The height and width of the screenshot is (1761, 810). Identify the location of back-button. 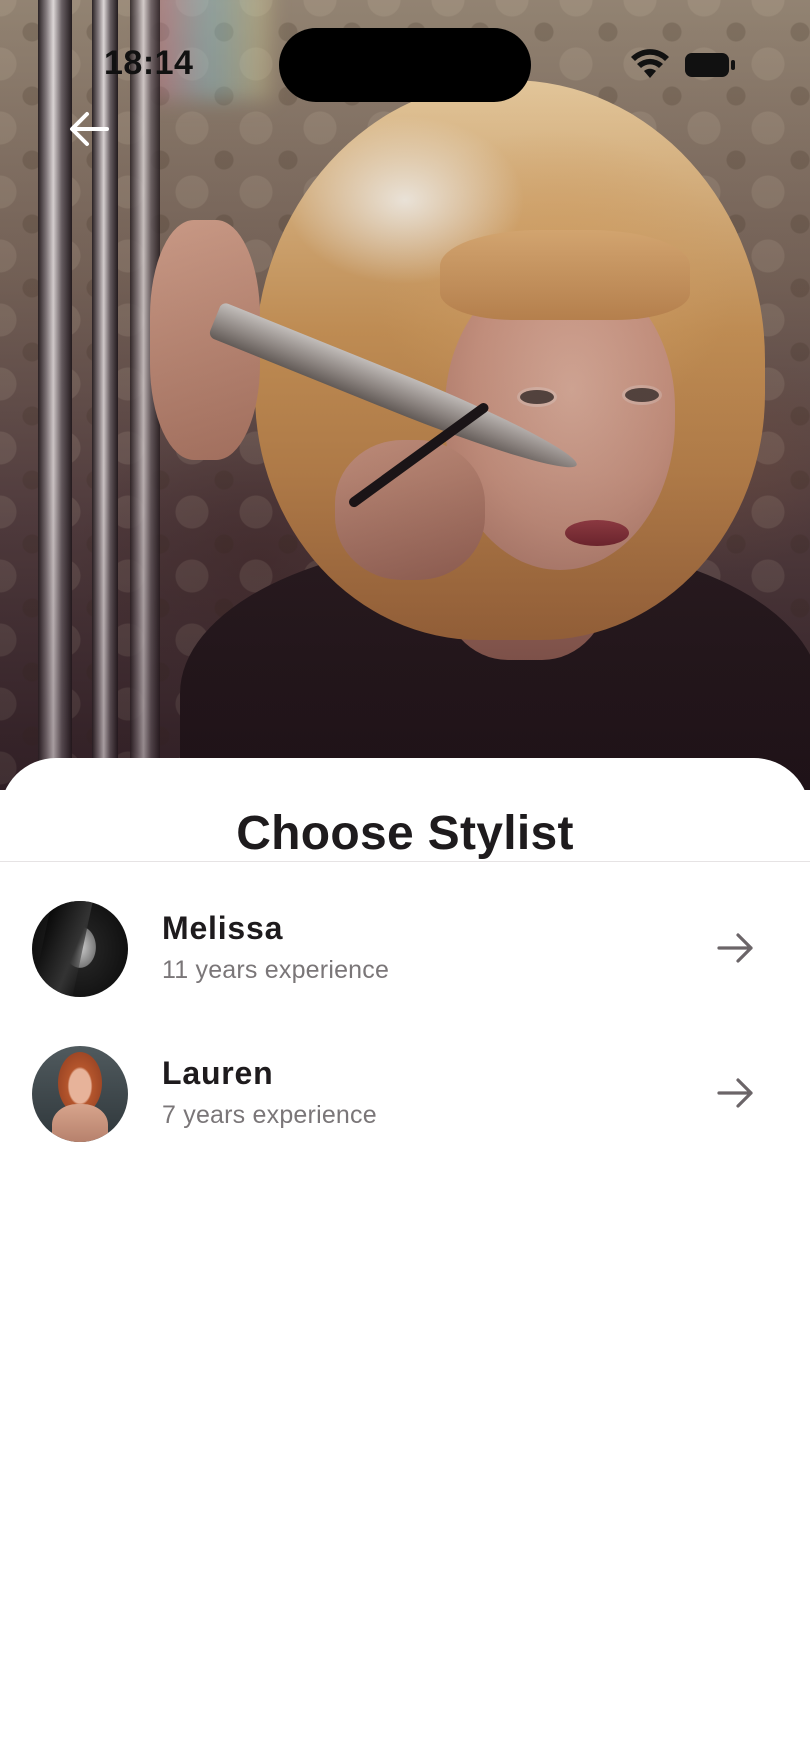
(89, 129).